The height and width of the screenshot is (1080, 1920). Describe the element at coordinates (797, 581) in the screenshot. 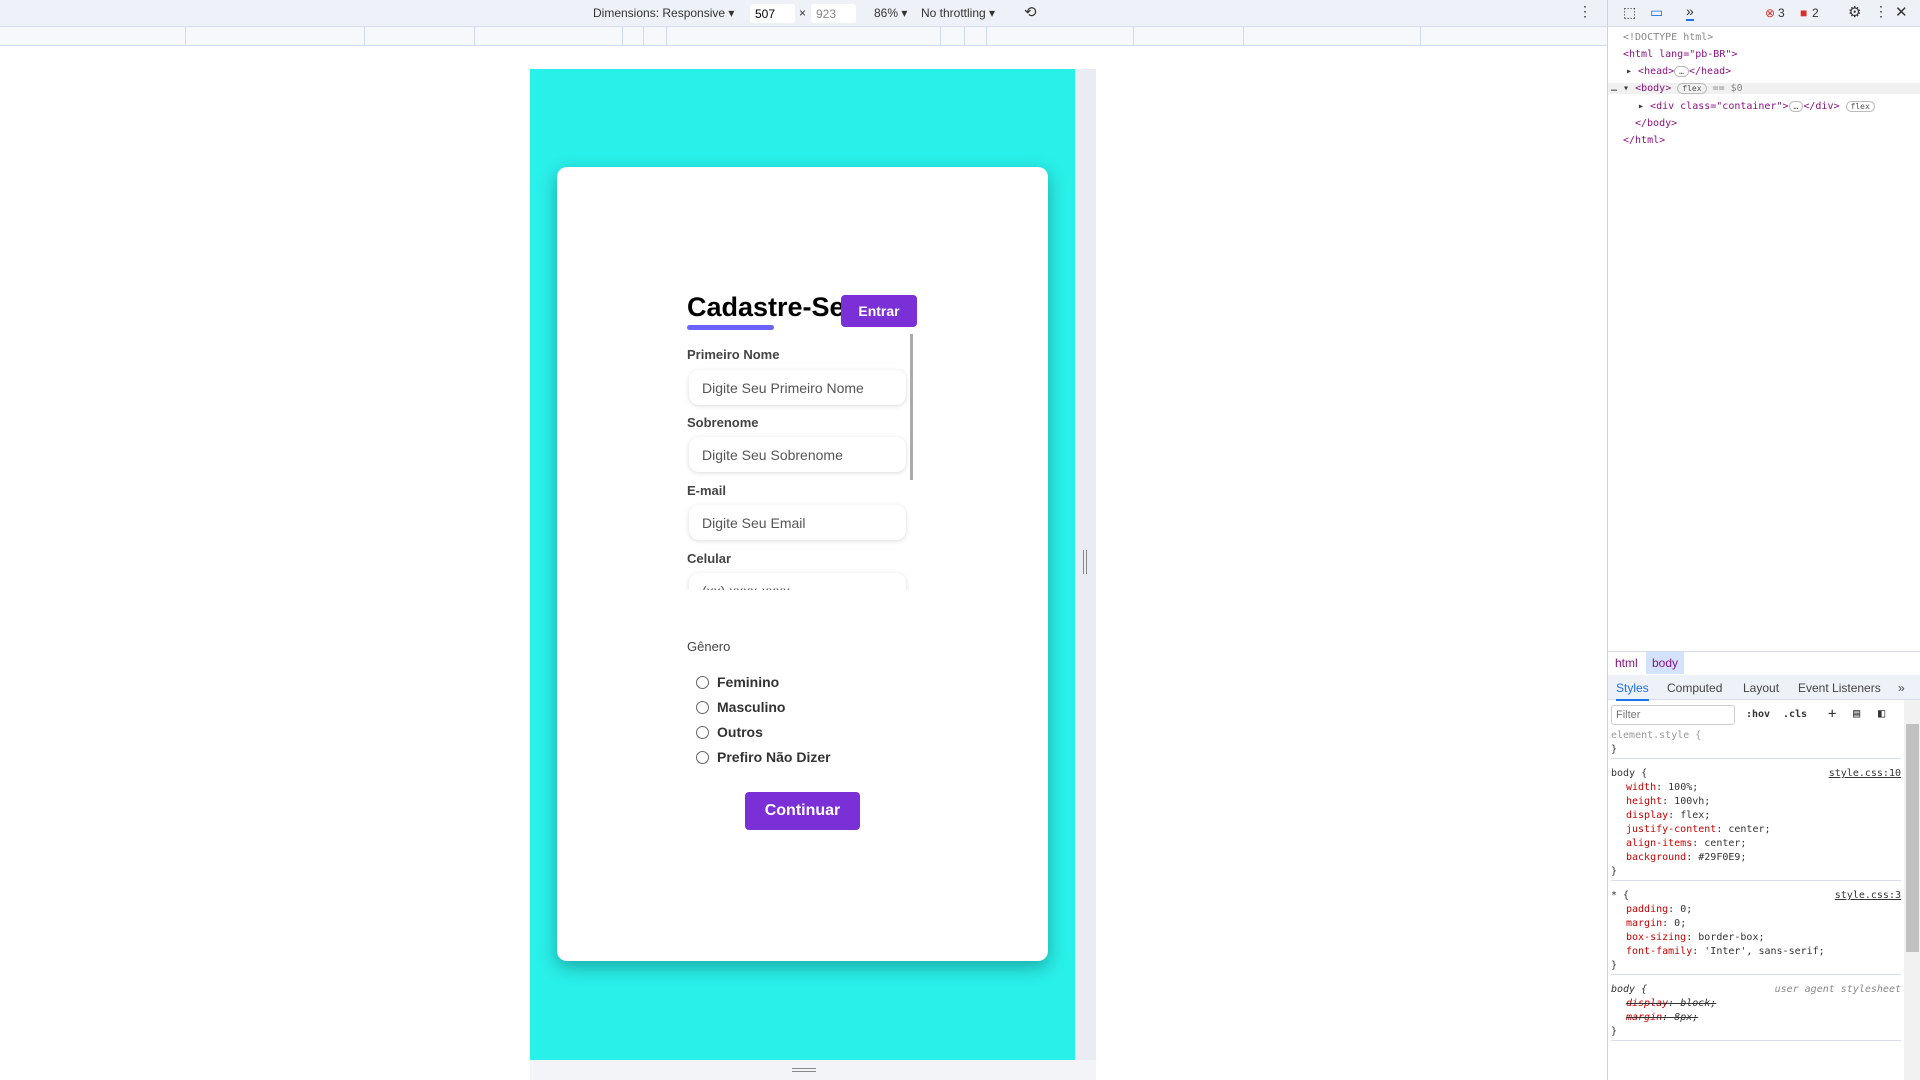

I see `phone-input` at that location.